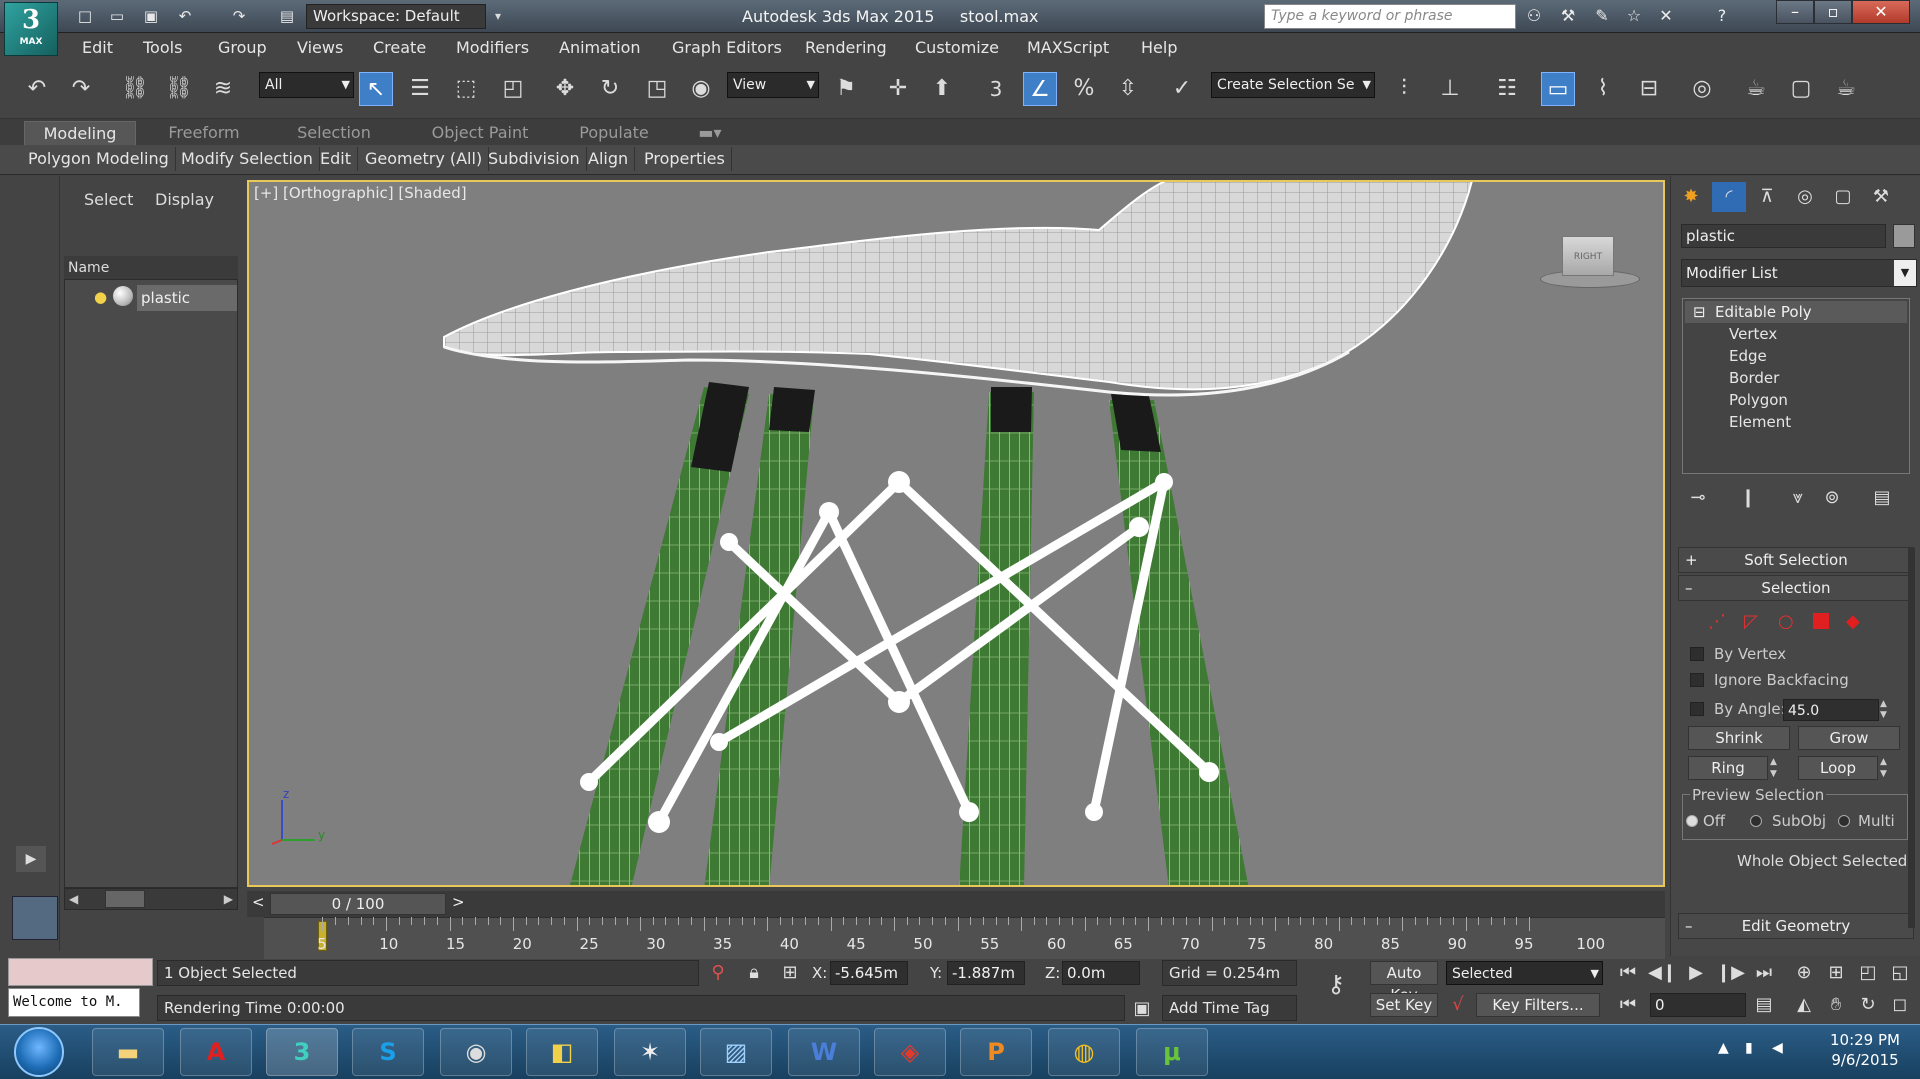 The height and width of the screenshot is (1079, 1920). Describe the element at coordinates (1404, 982) in the screenshot. I see `auto-key-button: Auto Key` at that location.